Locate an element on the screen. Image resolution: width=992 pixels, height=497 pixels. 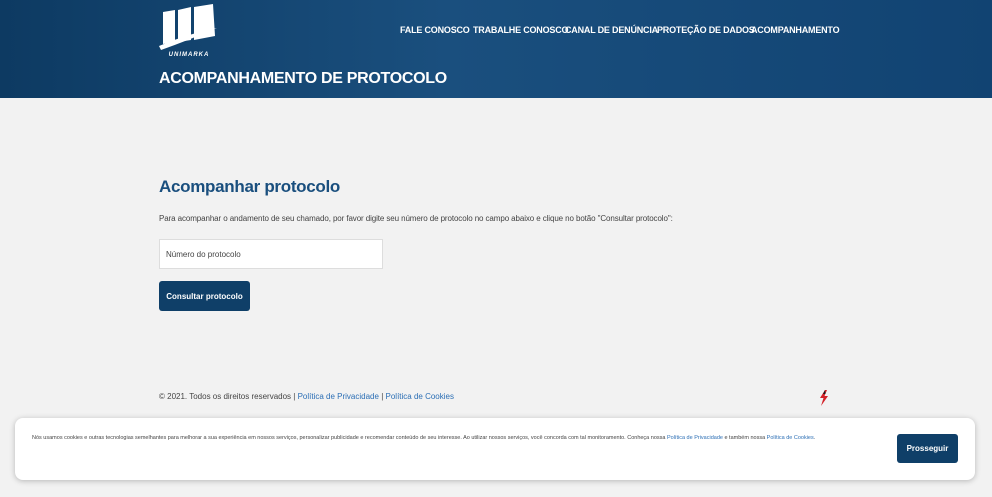
unimarka-logo: UNIMARKA is located at coordinates (189, 31).